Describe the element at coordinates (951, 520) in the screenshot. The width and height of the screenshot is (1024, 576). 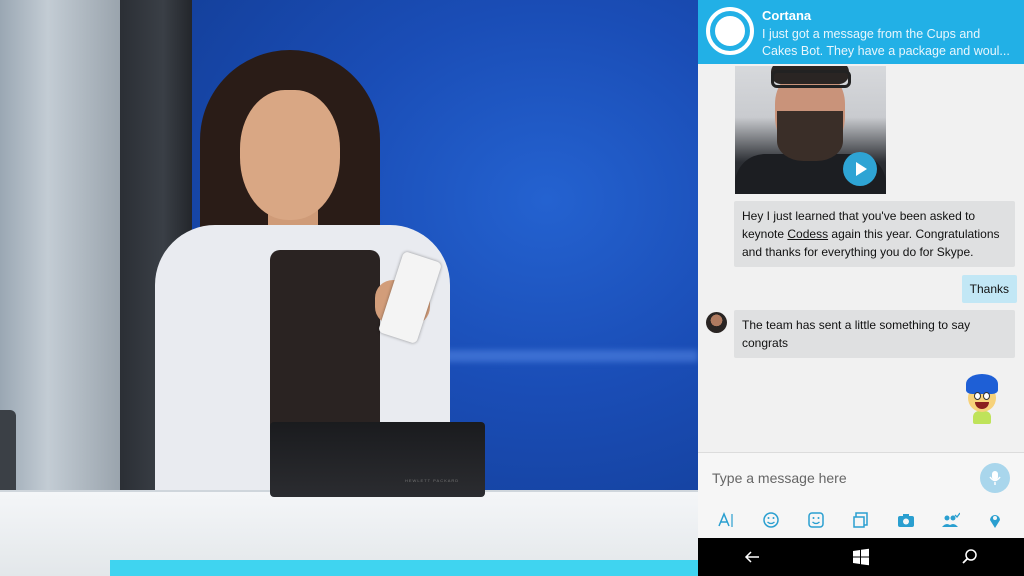
I see `contacts-icon` at that location.